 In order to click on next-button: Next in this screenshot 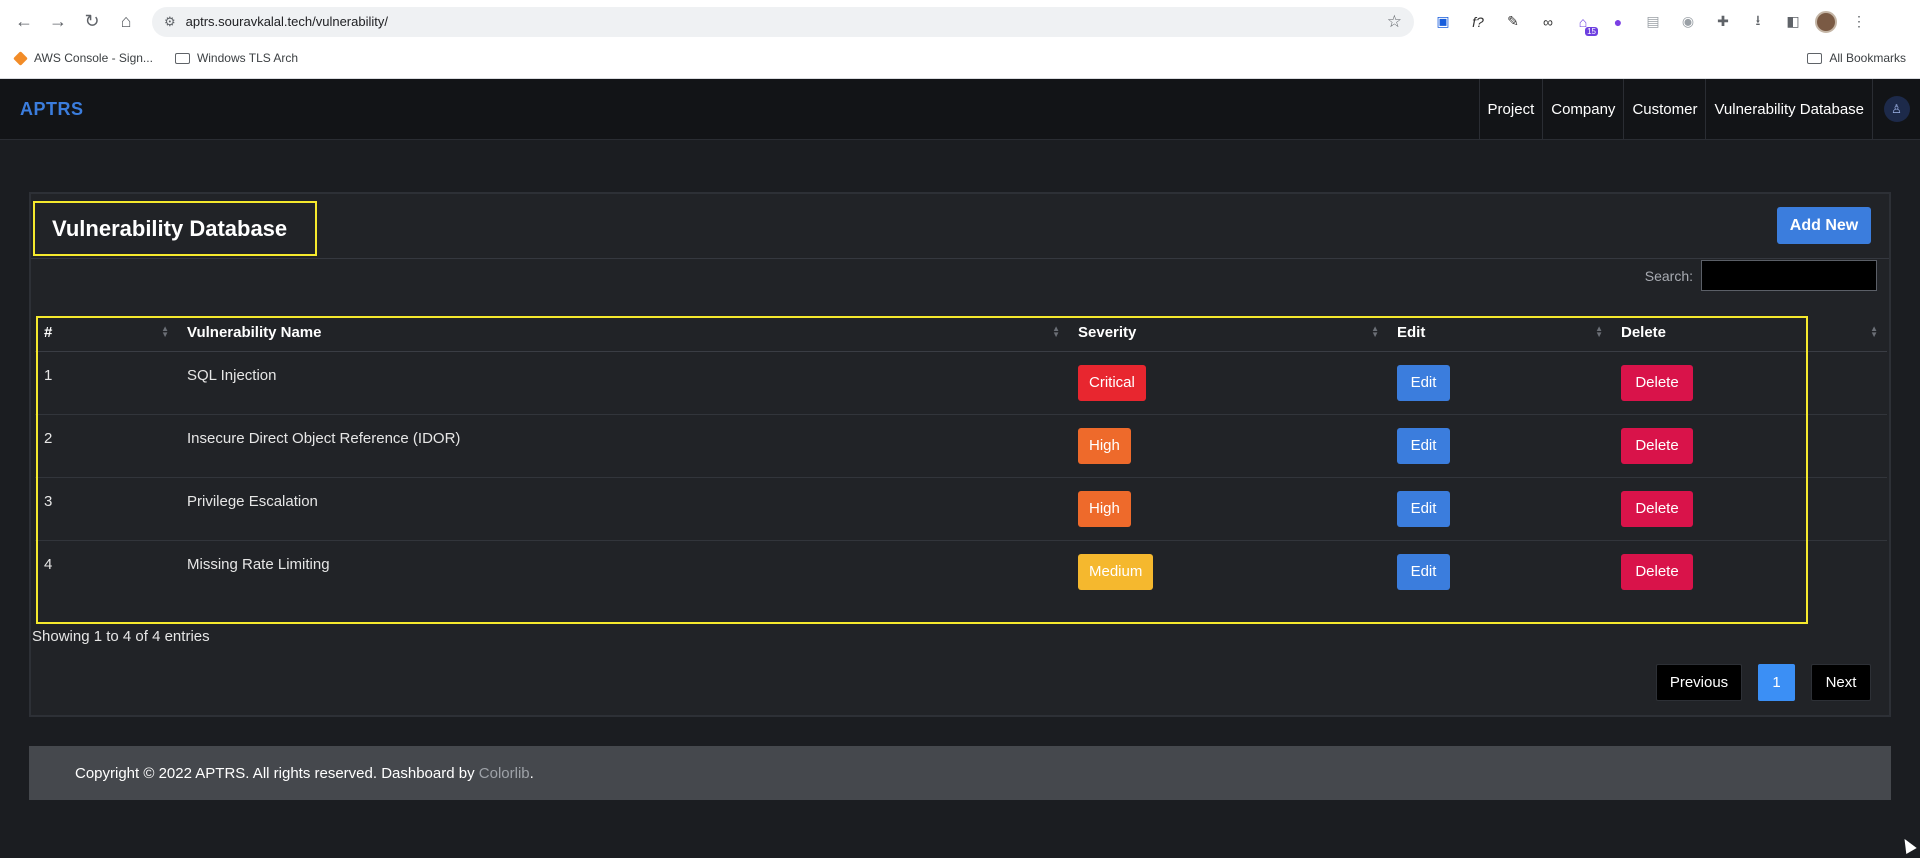, I will do `click(1841, 682)`.